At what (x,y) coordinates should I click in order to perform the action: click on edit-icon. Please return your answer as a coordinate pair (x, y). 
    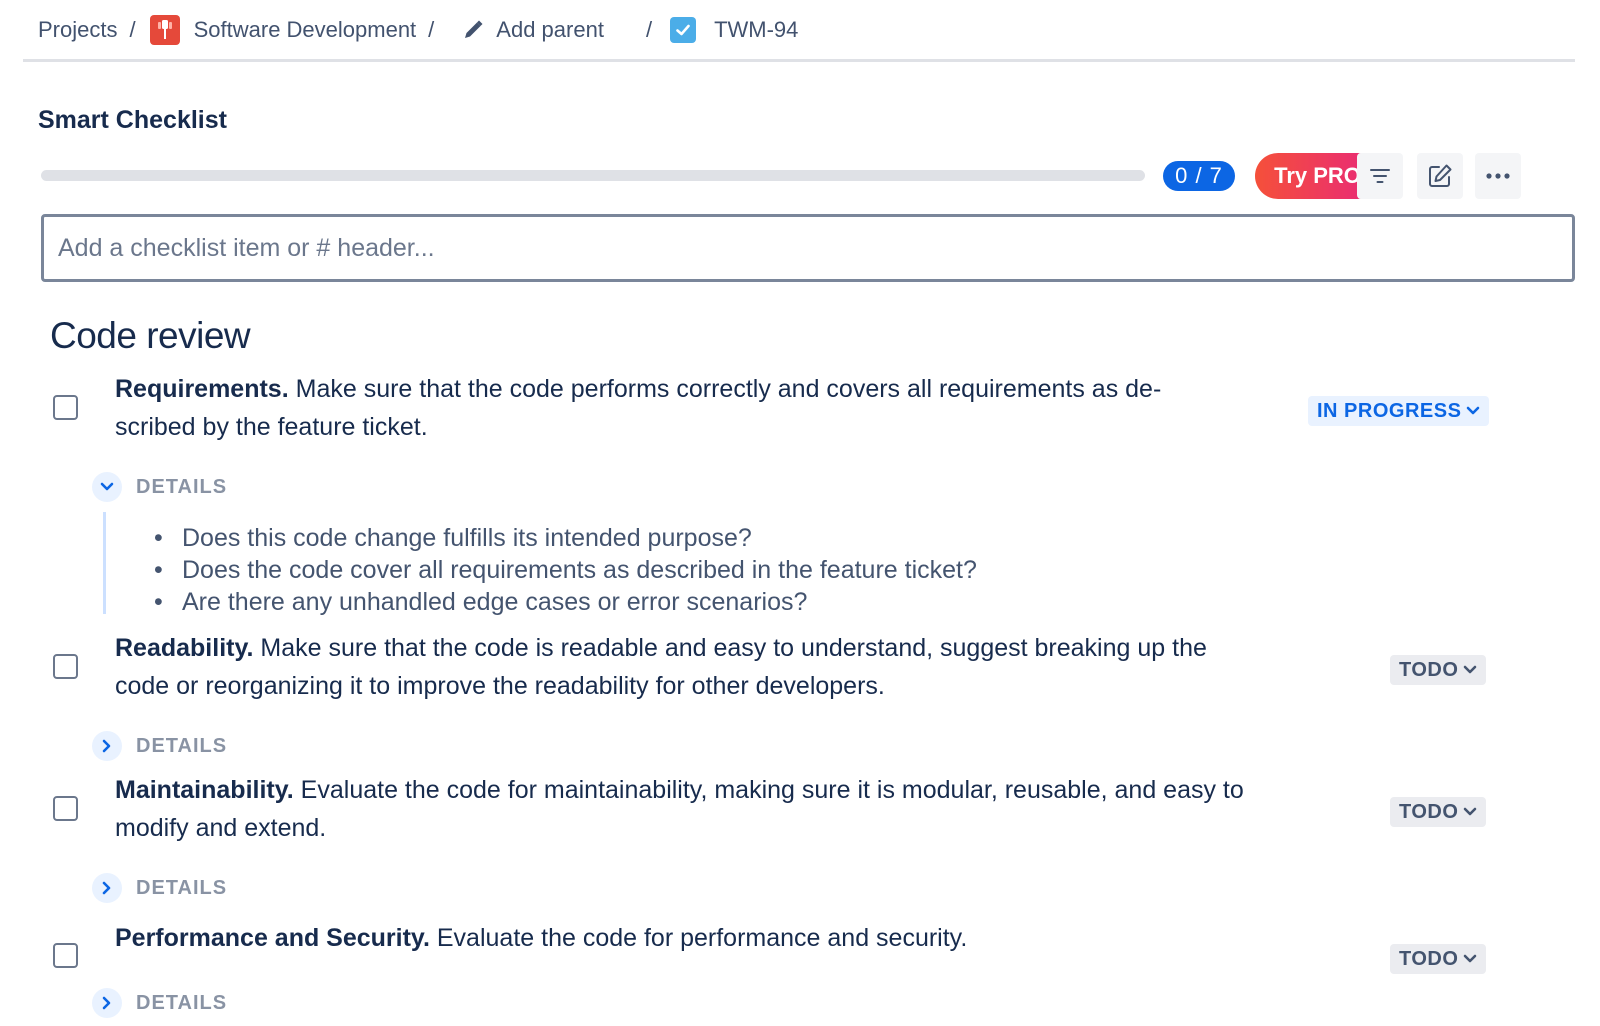
    Looking at the image, I should click on (1440, 175).